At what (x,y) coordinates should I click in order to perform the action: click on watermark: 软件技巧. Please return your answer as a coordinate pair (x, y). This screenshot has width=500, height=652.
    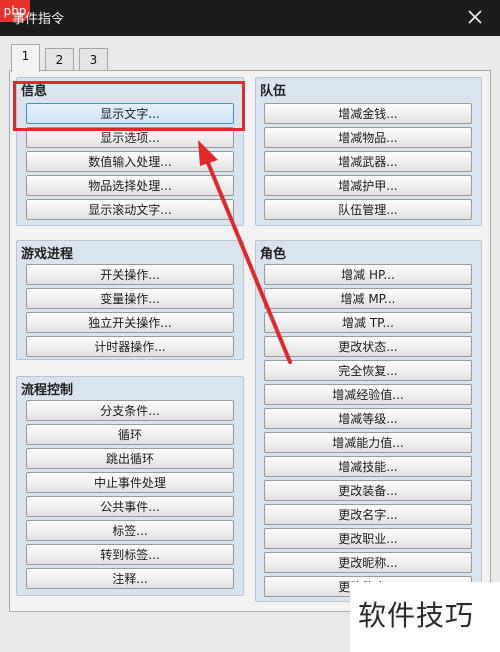
    Looking at the image, I should click on (425, 617).